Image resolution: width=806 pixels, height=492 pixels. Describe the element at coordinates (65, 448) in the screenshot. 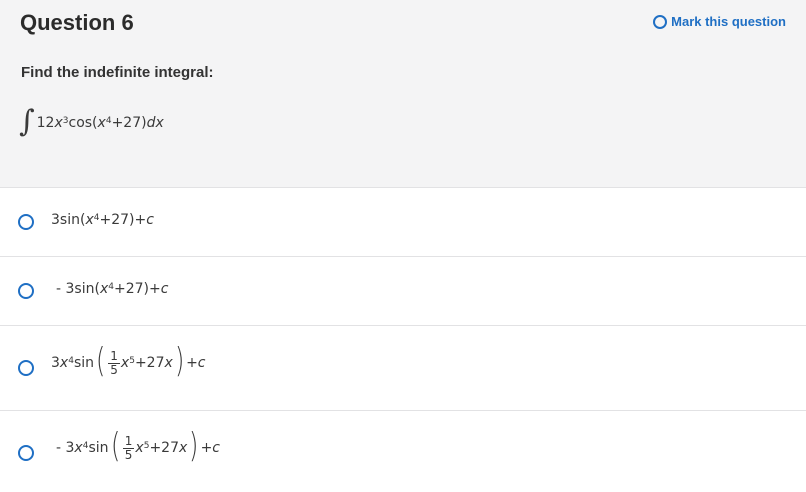

I see `option-text: - 3` at that location.